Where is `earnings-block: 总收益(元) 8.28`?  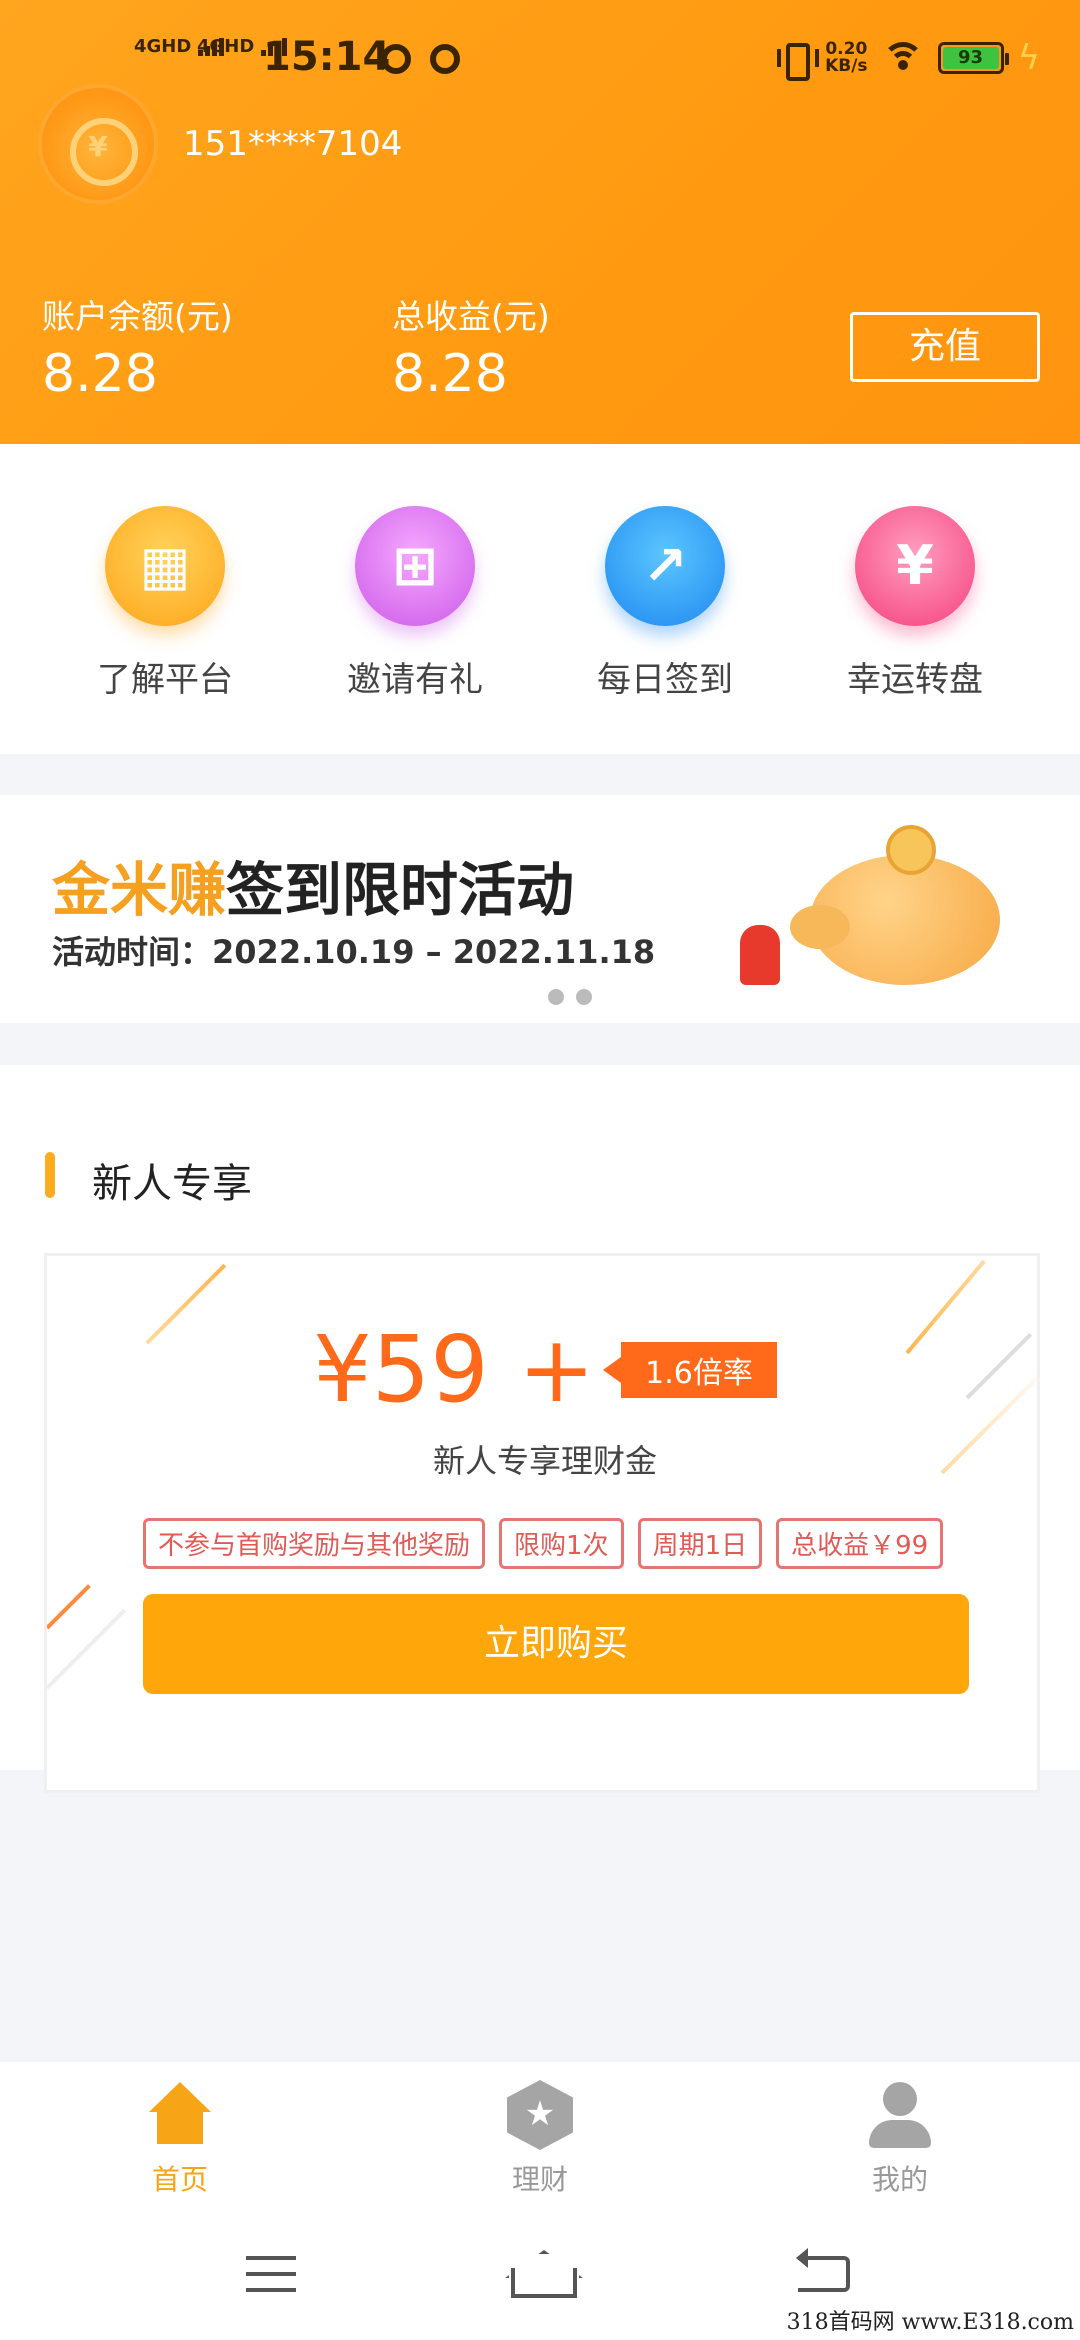 earnings-block: 总收益(元) 8.28 is located at coordinates (471, 347).